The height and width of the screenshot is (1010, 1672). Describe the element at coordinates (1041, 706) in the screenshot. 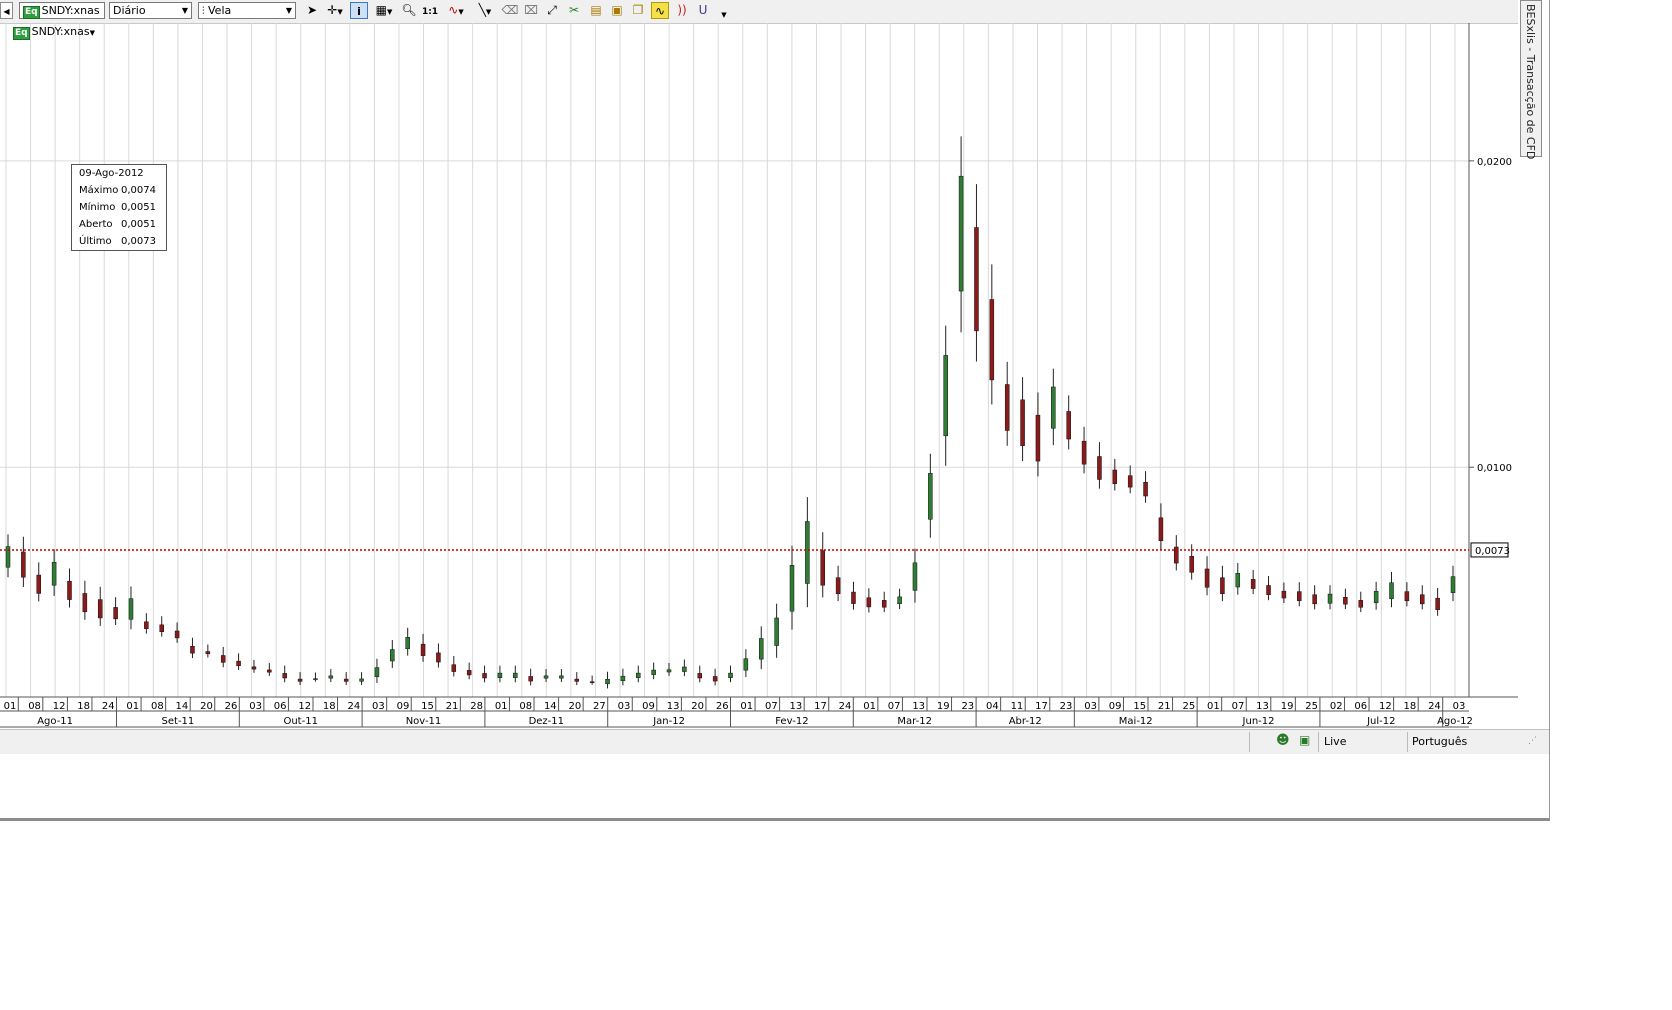

I see `x-day-label: 17` at that location.